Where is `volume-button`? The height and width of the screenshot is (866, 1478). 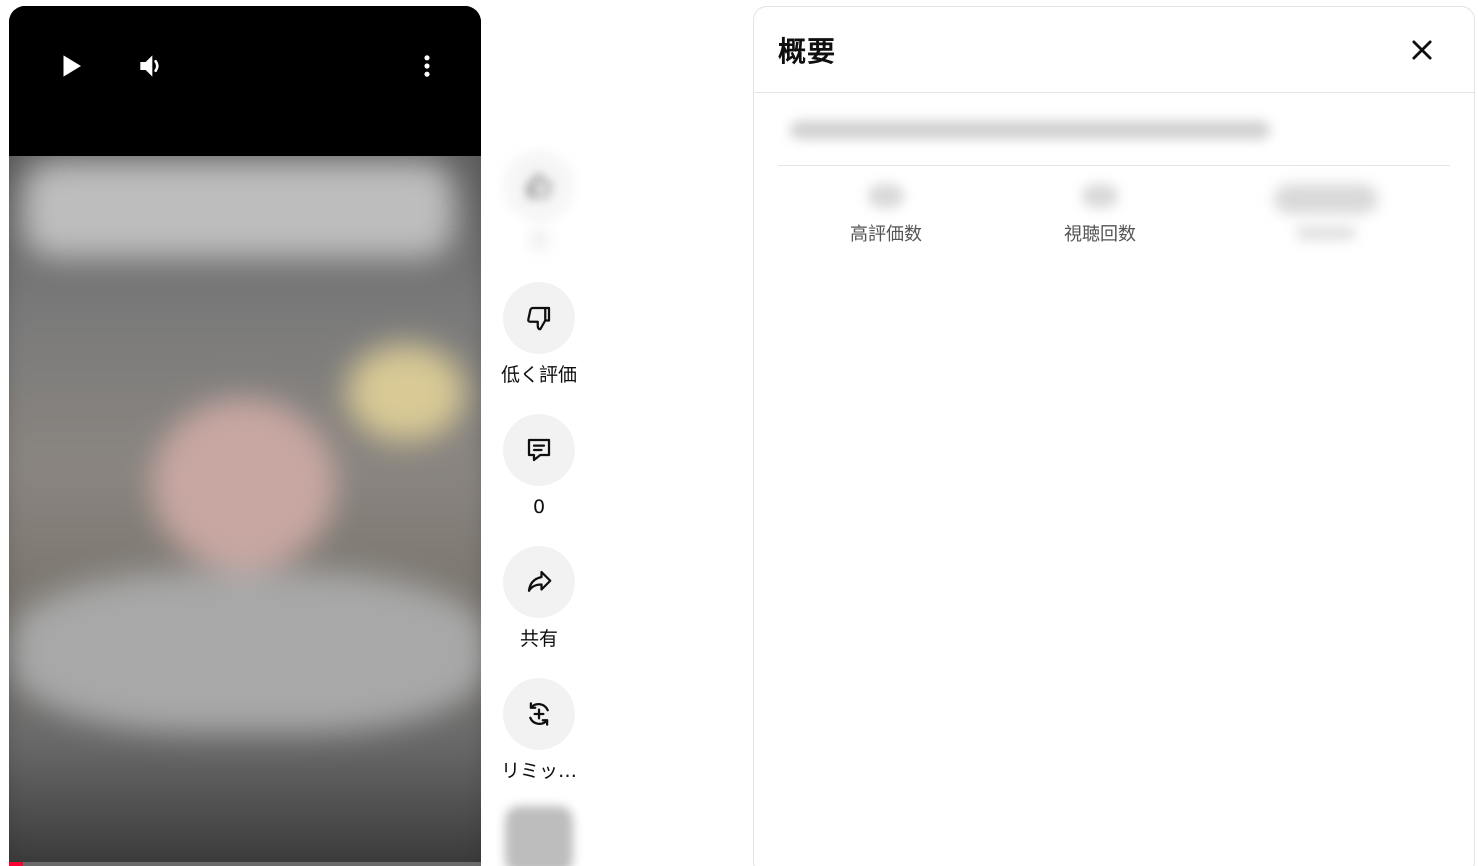
volume-button is located at coordinates (151, 66).